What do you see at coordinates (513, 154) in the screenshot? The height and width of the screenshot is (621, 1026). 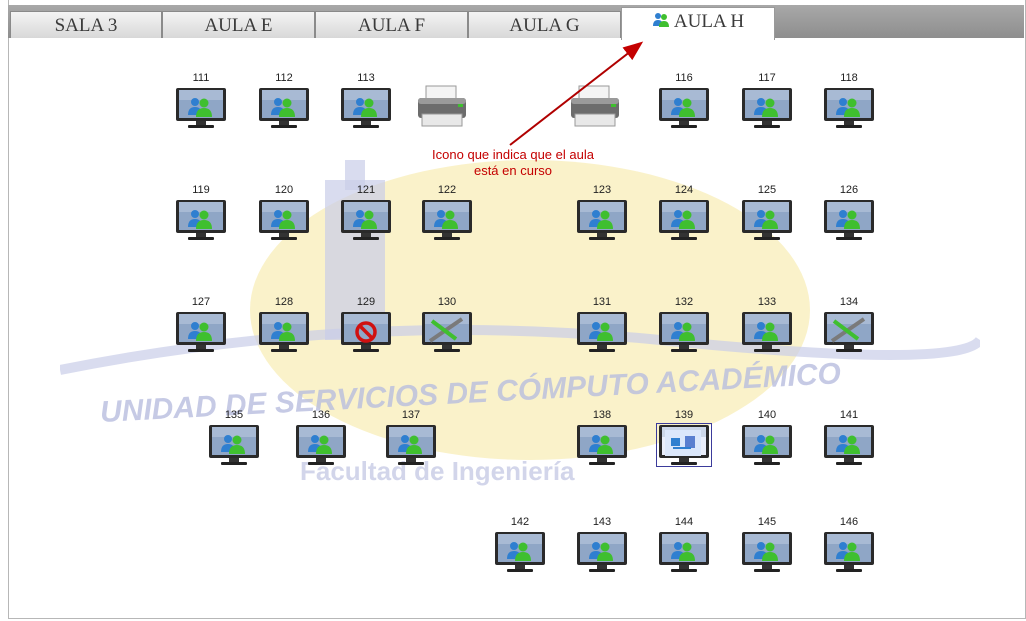 I see `annotation-line-1: Icono que indica que el aula` at bounding box center [513, 154].